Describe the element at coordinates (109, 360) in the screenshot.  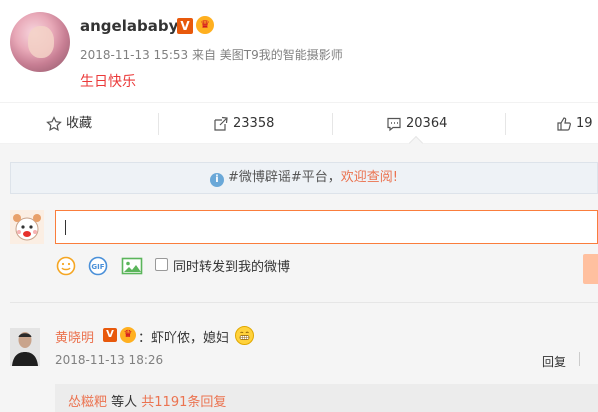
I see `comment-time: 2018-11-13 18:26` at that location.